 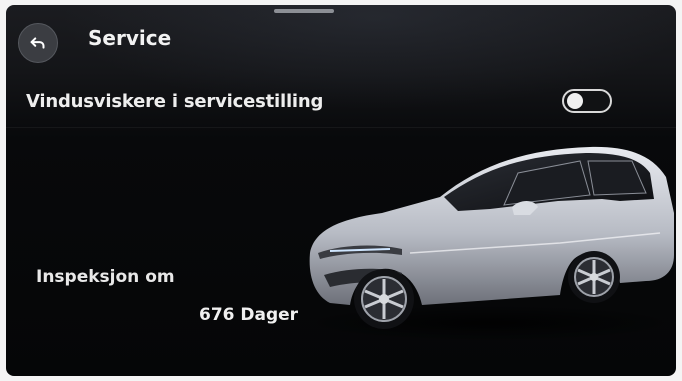 I want to click on back-button, so click(x=38, y=43).